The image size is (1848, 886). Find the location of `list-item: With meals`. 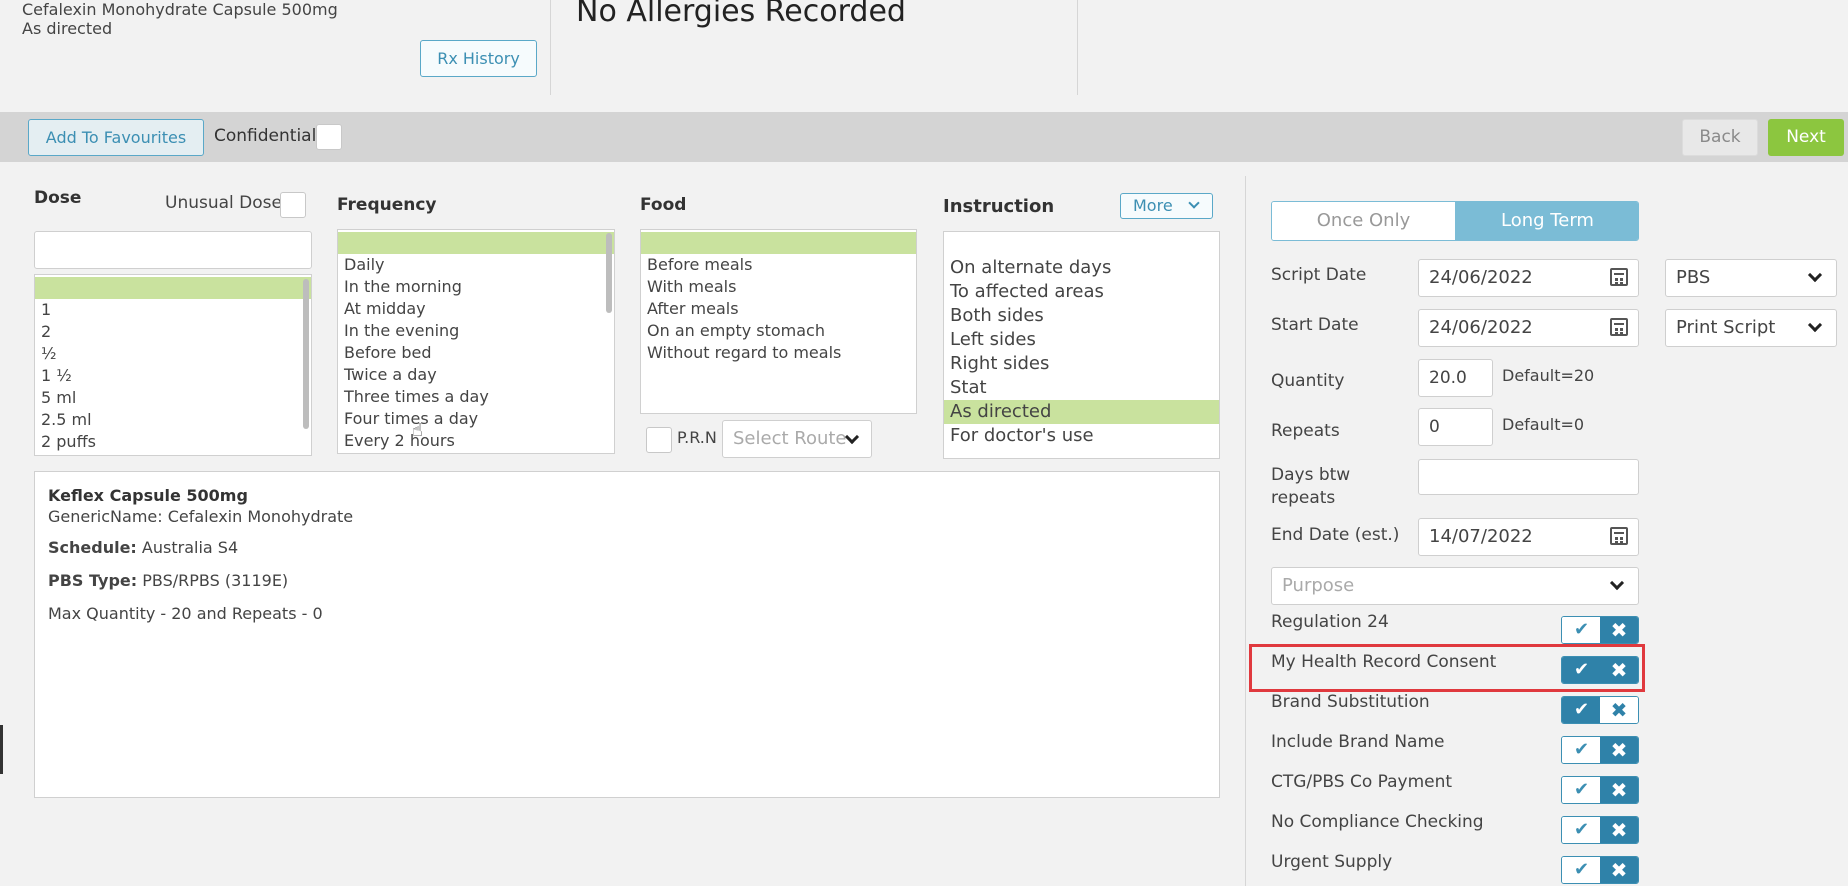

list-item: With meals is located at coordinates (778, 287).